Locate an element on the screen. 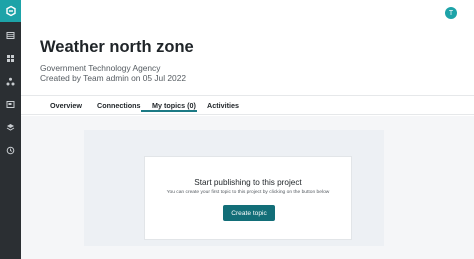 This screenshot has height=259, width=474. tab-overview: Overview is located at coordinates (66, 105).